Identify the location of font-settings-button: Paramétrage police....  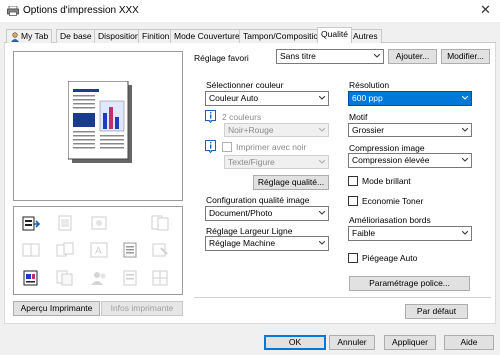
(409, 283).